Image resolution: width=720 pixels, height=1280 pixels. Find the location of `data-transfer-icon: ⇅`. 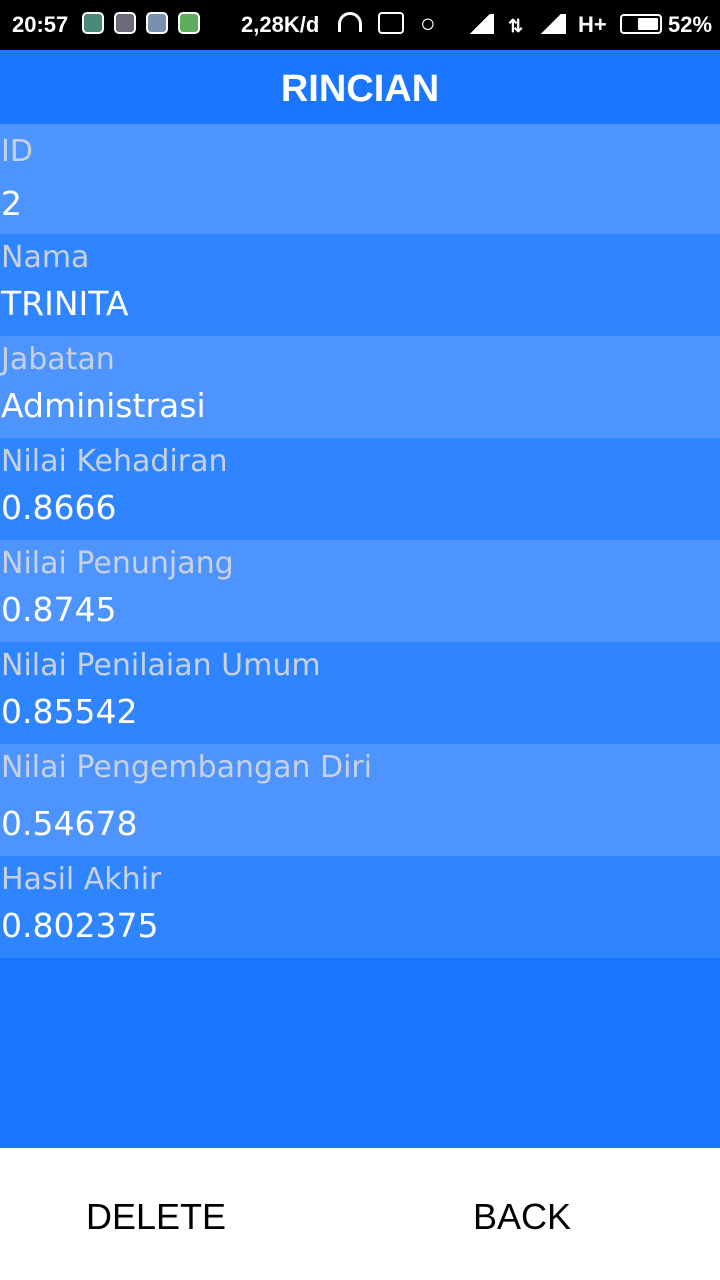

data-transfer-icon: ⇅ is located at coordinates (516, 26).